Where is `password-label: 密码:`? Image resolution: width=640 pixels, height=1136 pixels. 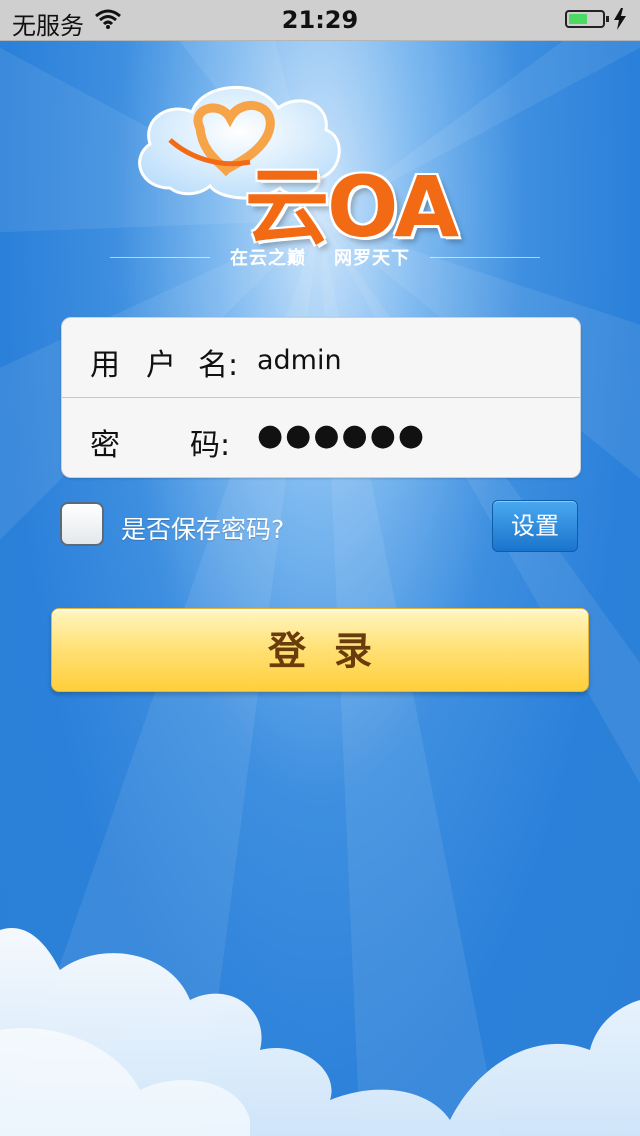 password-label: 密码: is located at coordinates (160, 445).